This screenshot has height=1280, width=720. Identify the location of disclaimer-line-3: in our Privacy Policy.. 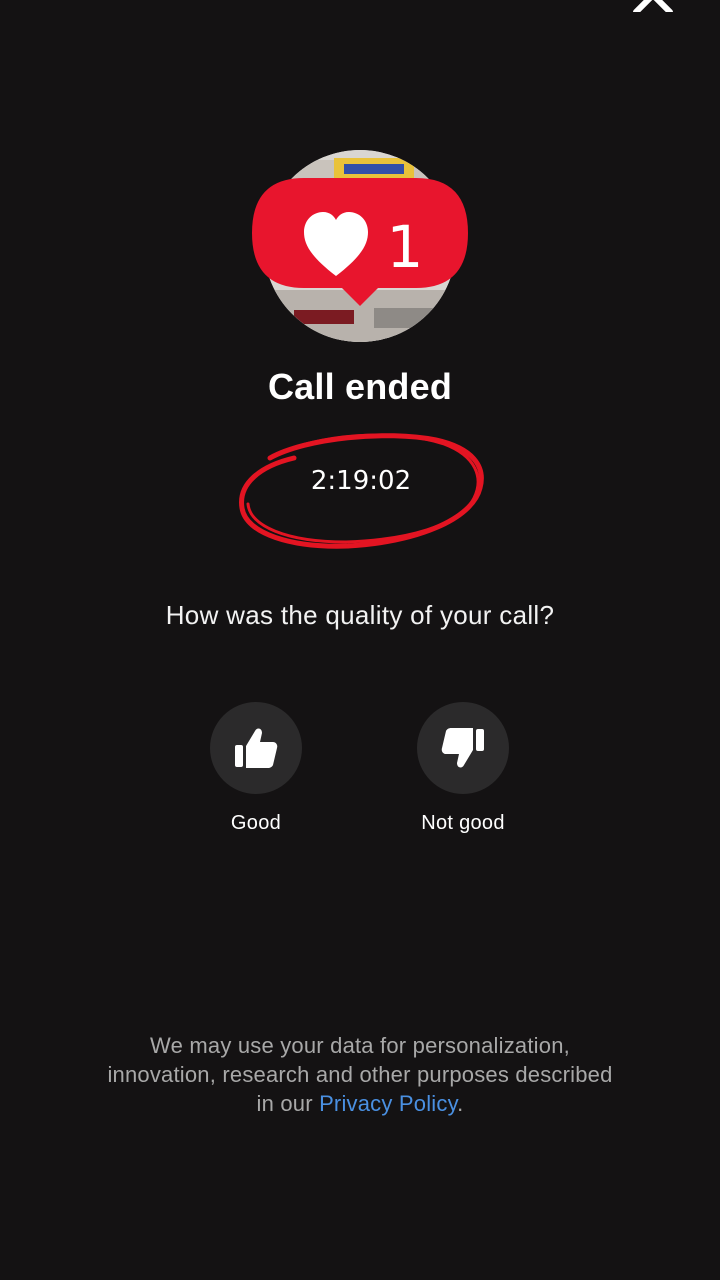
(360, 1103).